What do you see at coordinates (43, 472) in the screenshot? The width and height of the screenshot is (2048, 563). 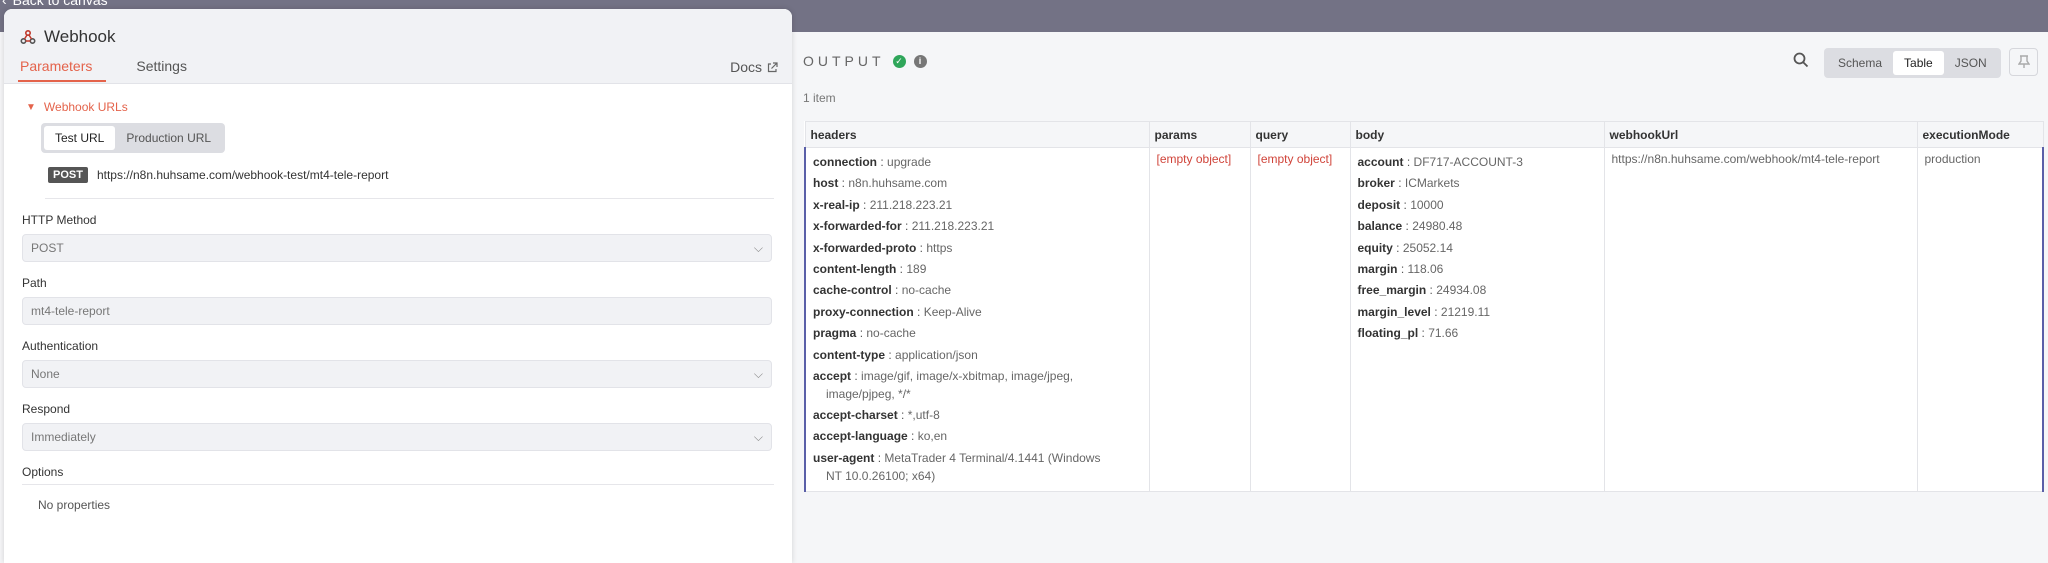 I see `options-label: Options` at bounding box center [43, 472].